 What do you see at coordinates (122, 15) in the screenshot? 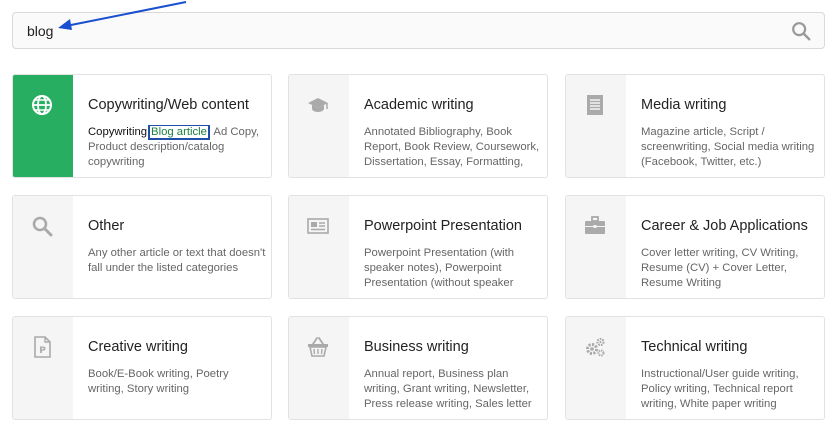
I see `annotation-arrow` at bounding box center [122, 15].